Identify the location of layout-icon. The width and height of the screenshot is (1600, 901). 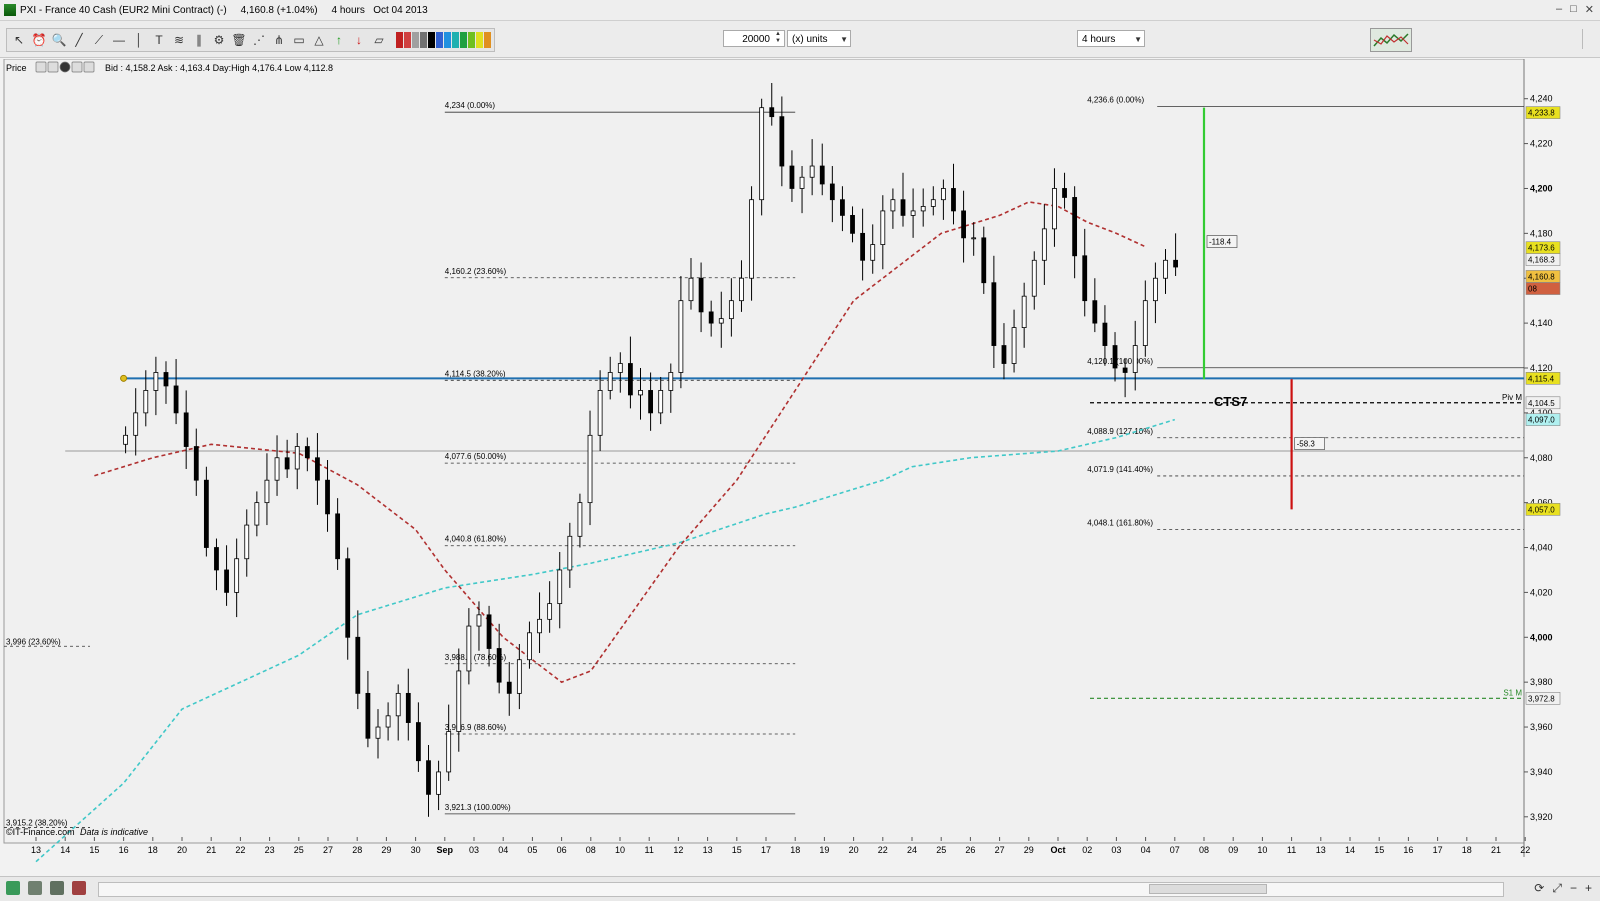
(79, 888).